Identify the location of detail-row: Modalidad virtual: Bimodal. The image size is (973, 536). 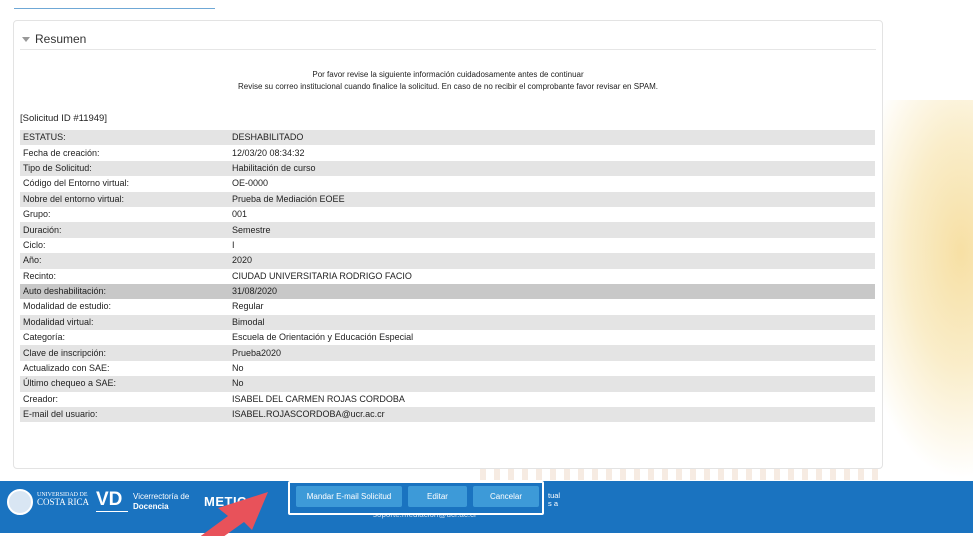
(447, 322).